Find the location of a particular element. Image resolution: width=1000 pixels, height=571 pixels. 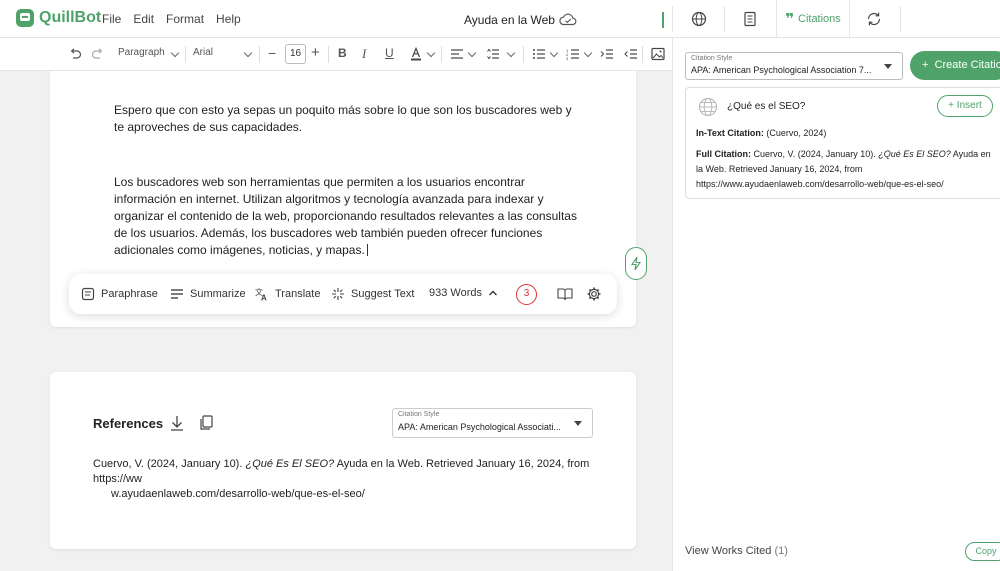

in-text-value: (Cuervo, 2024) is located at coordinates (796, 133).